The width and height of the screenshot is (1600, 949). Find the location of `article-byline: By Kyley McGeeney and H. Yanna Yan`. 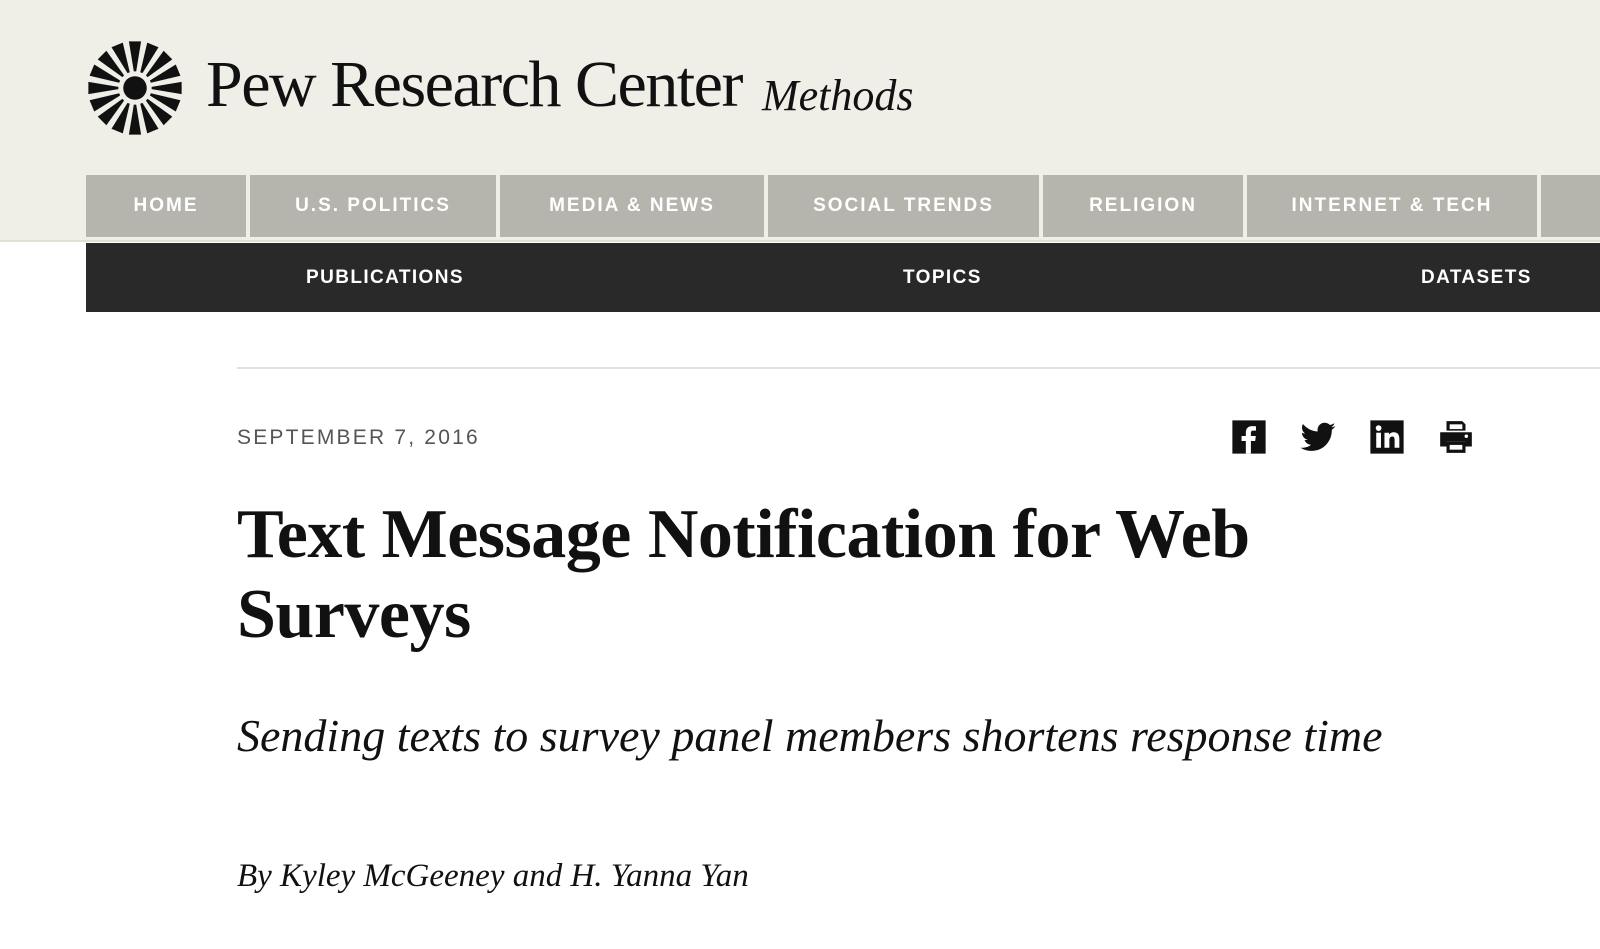

article-byline: By Kyley McGeeney and H. Yanna Yan is located at coordinates (493, 876).